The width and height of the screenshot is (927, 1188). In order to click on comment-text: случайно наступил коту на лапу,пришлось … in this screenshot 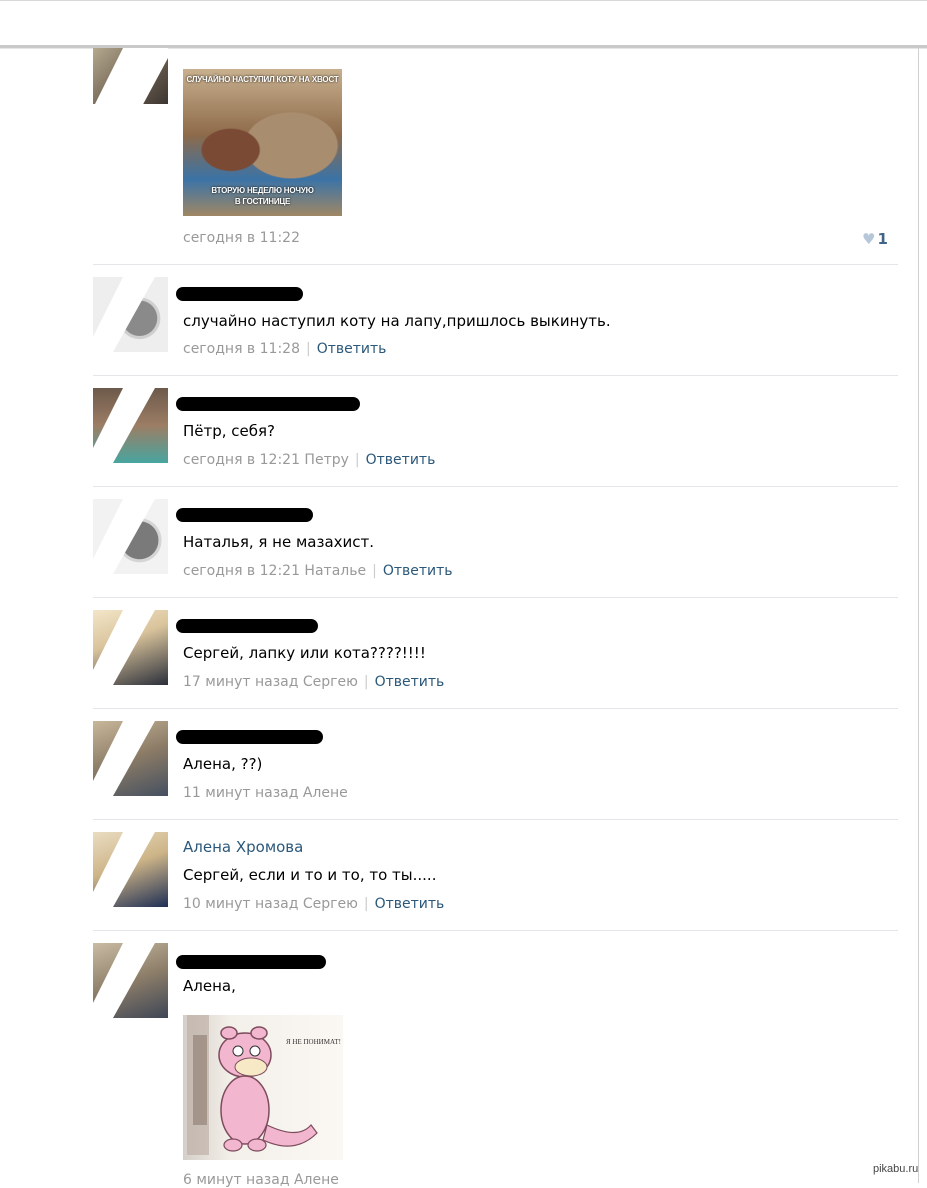, I will do `click(397, 321)`.